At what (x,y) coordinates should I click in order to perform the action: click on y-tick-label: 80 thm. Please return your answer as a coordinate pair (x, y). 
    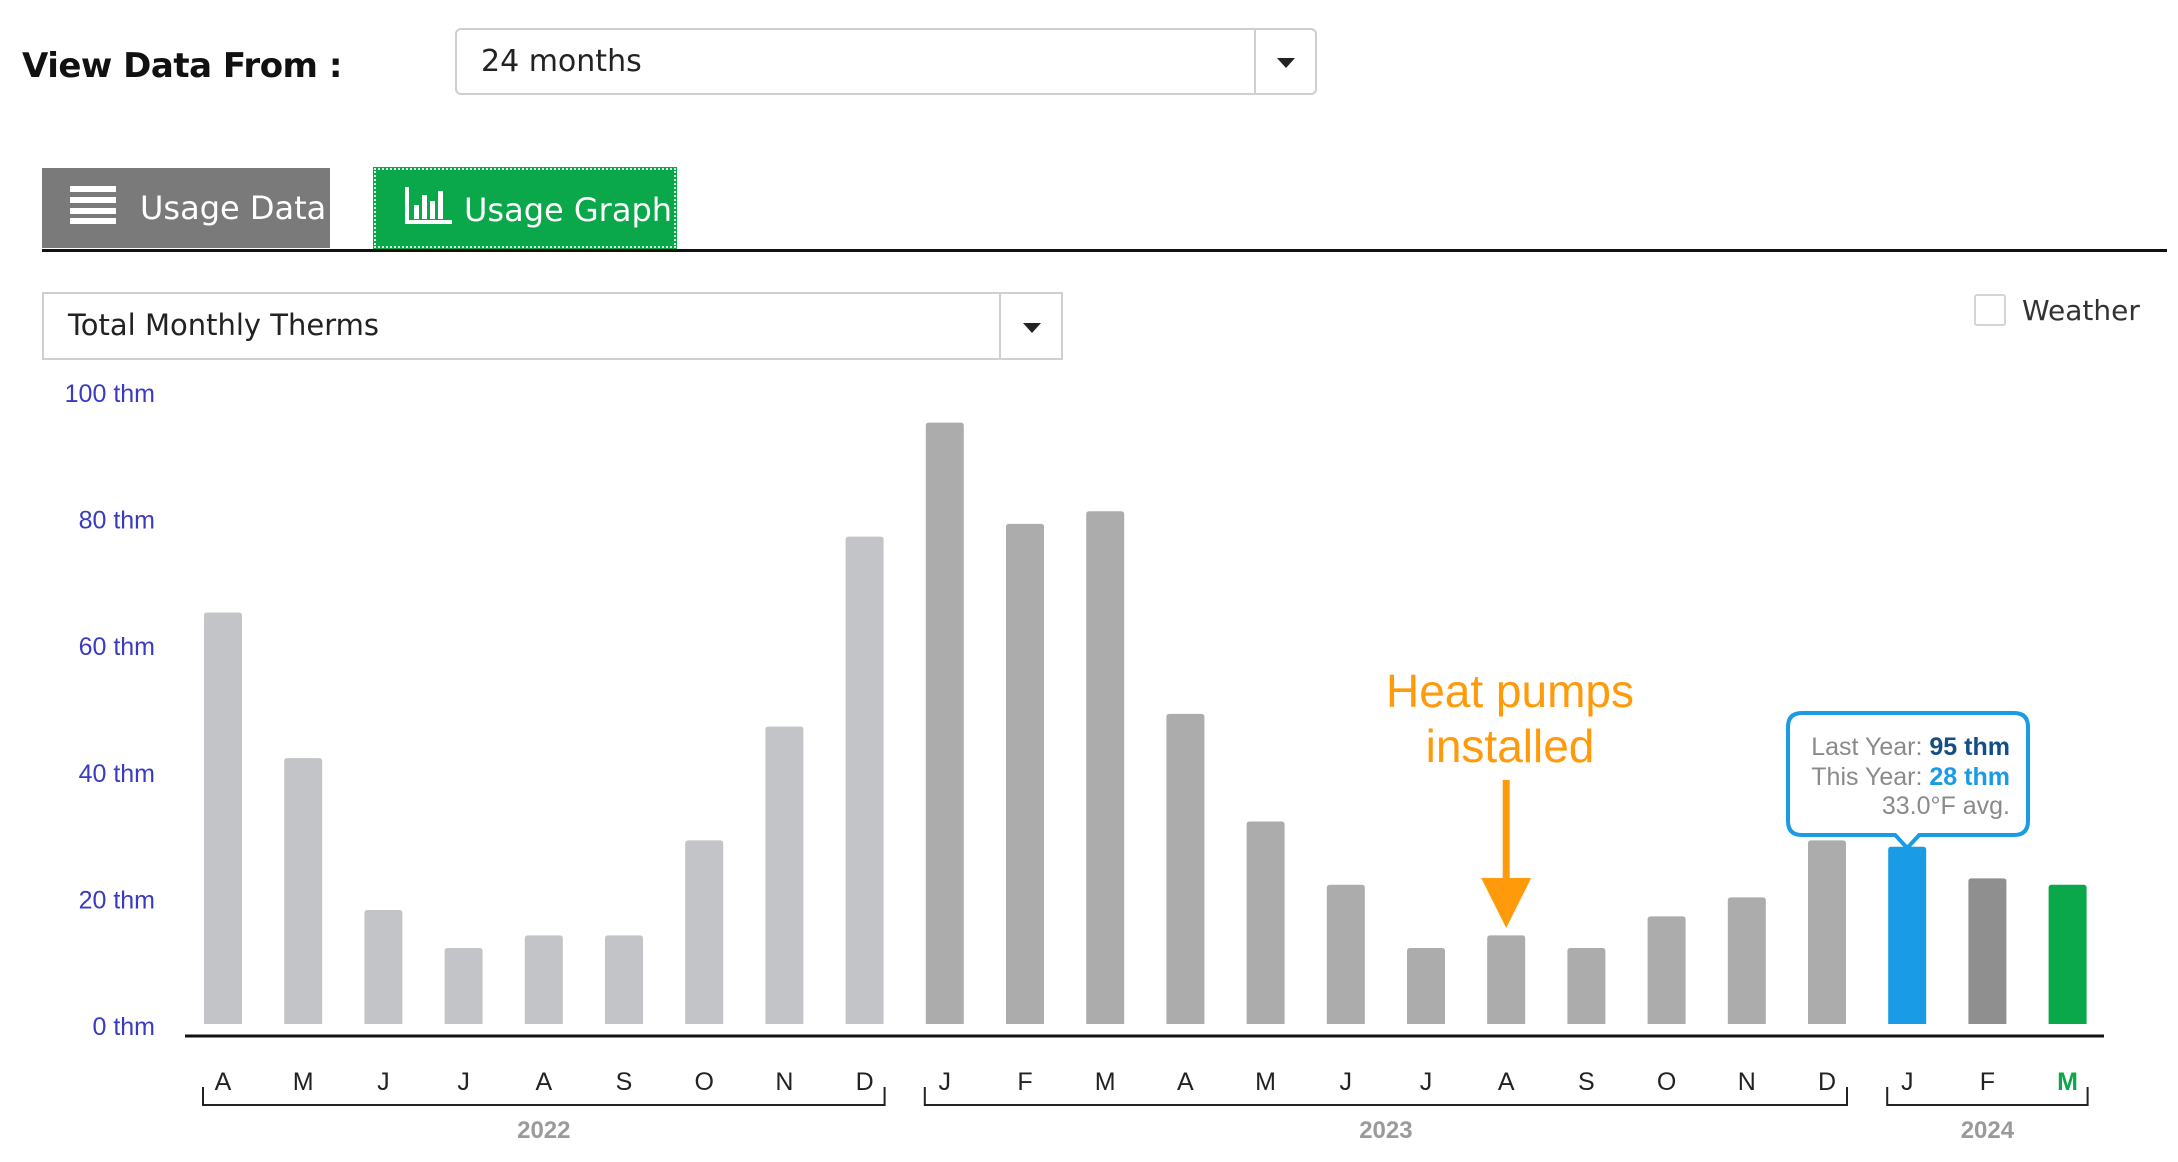
    Looking at the image, I should click on (117, 521).